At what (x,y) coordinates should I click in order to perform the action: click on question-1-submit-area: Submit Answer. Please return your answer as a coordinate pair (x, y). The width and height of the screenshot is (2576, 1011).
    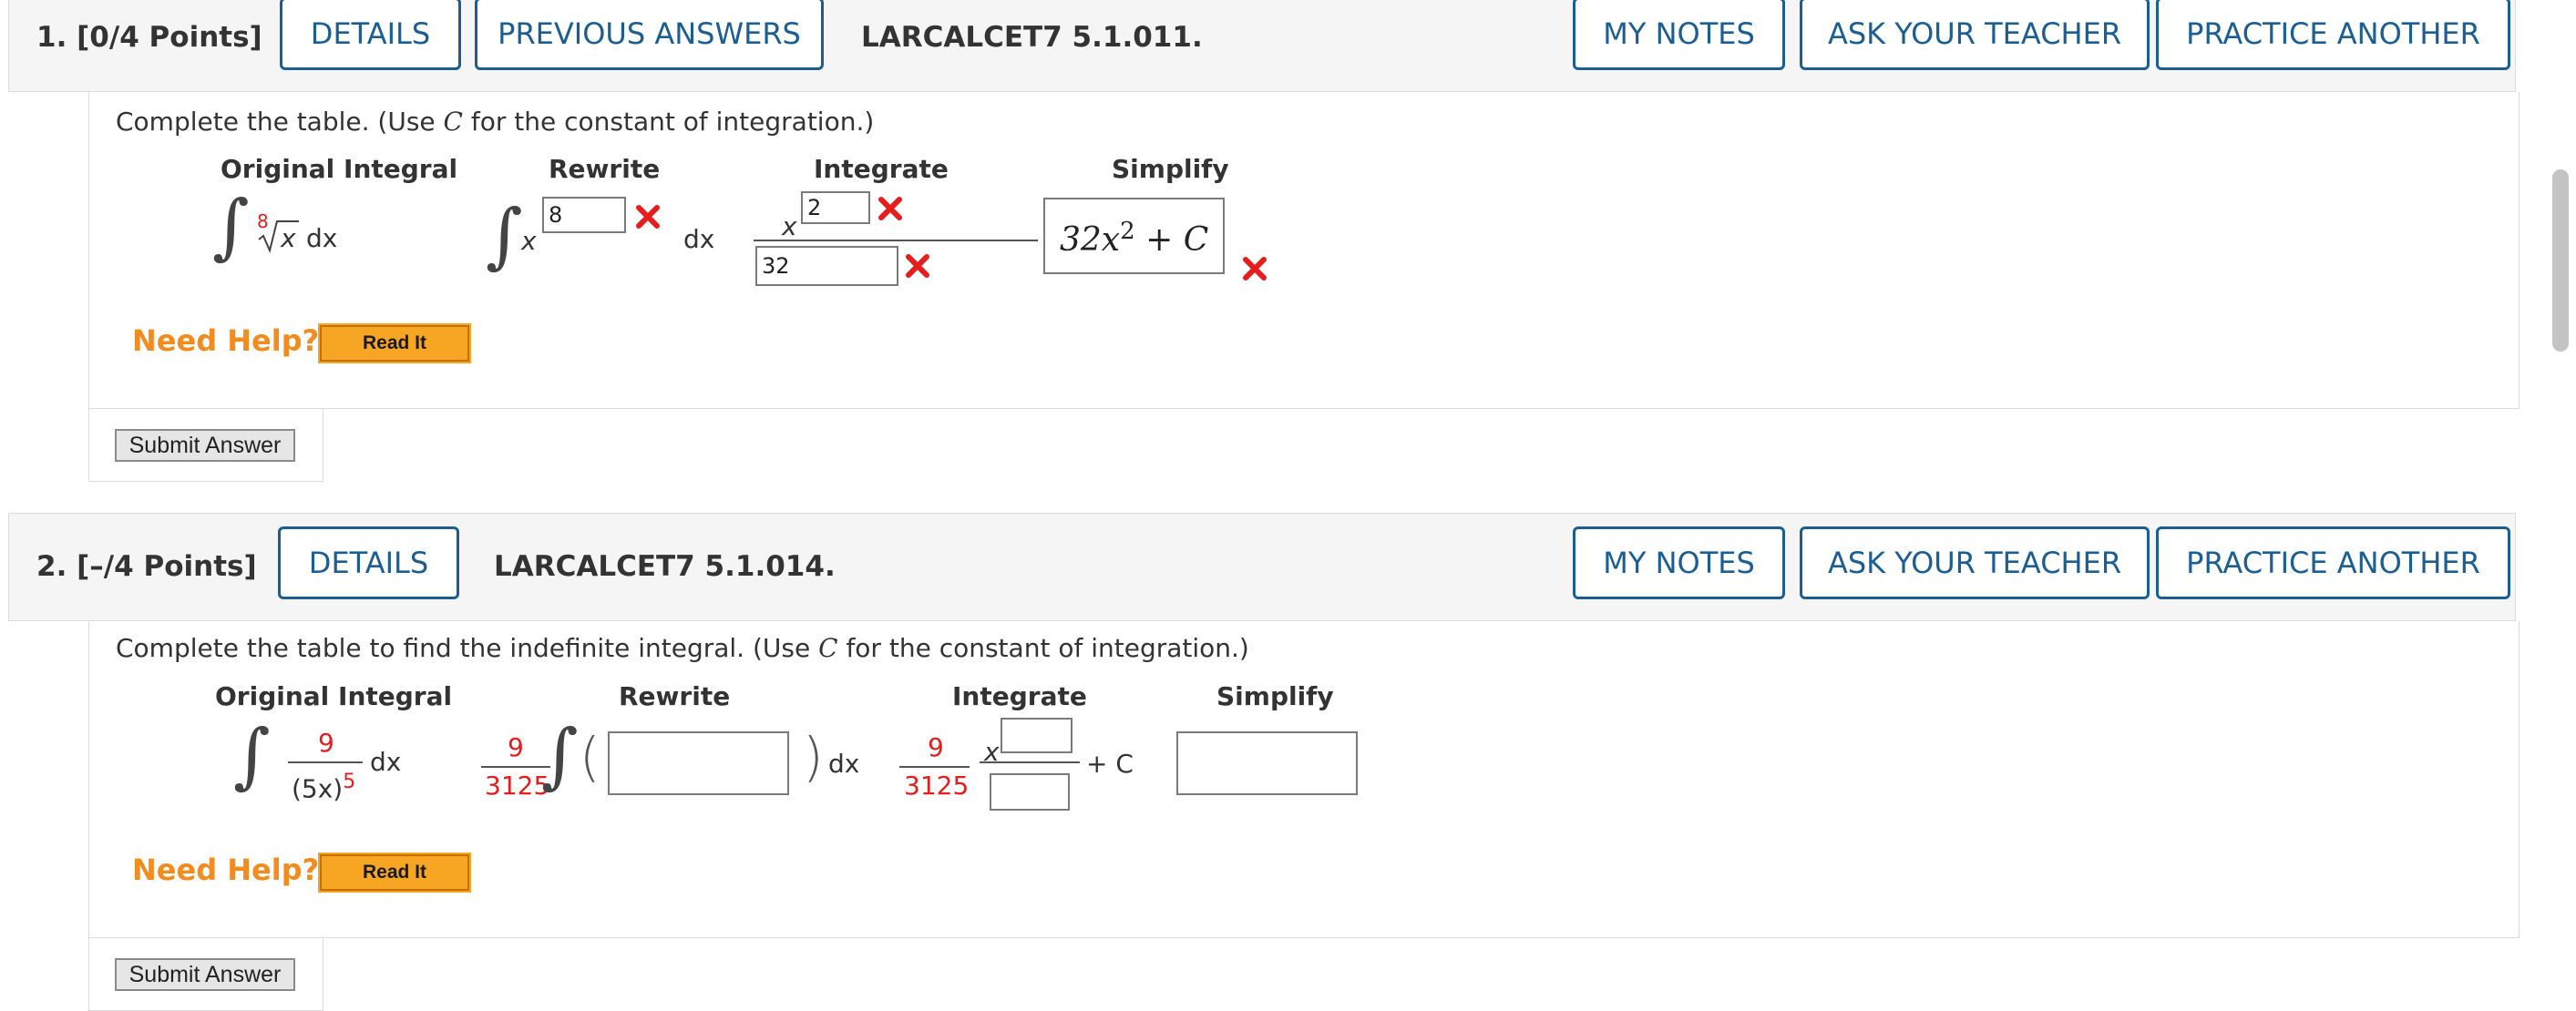
    Looking at the image, I should click on (206, 445).